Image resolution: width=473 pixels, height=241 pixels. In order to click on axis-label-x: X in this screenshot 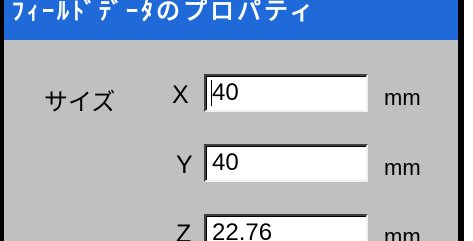, I will do `click(180, 95)`.